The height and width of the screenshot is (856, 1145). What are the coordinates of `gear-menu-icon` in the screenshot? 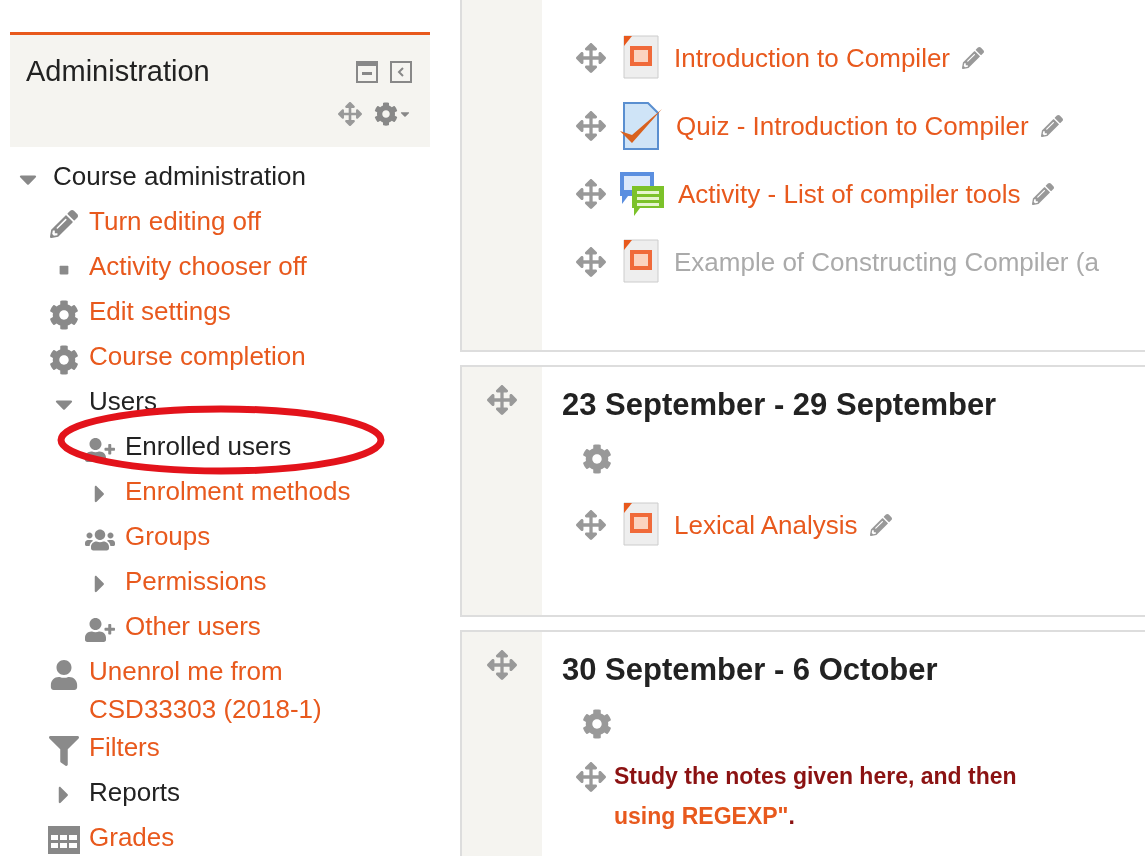 It's located at (393, 114).